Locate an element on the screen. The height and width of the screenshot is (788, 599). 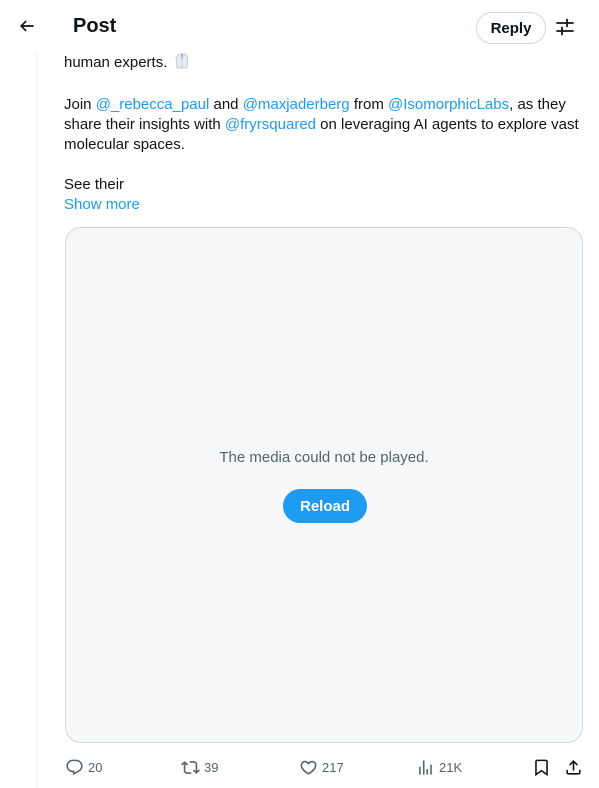
like-action: 217 is located at coordinates (321, 767).